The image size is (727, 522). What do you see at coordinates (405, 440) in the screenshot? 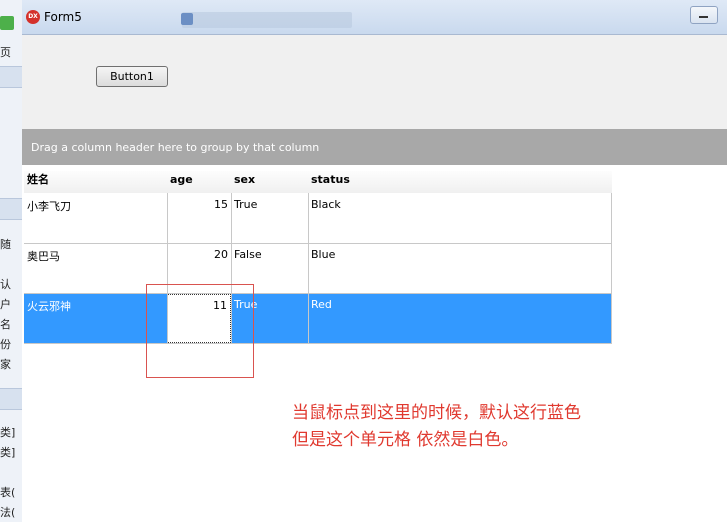
I see `annotation-text-line2: 但是这个单元格 依然是白色。` at bounding box center [405, 440].